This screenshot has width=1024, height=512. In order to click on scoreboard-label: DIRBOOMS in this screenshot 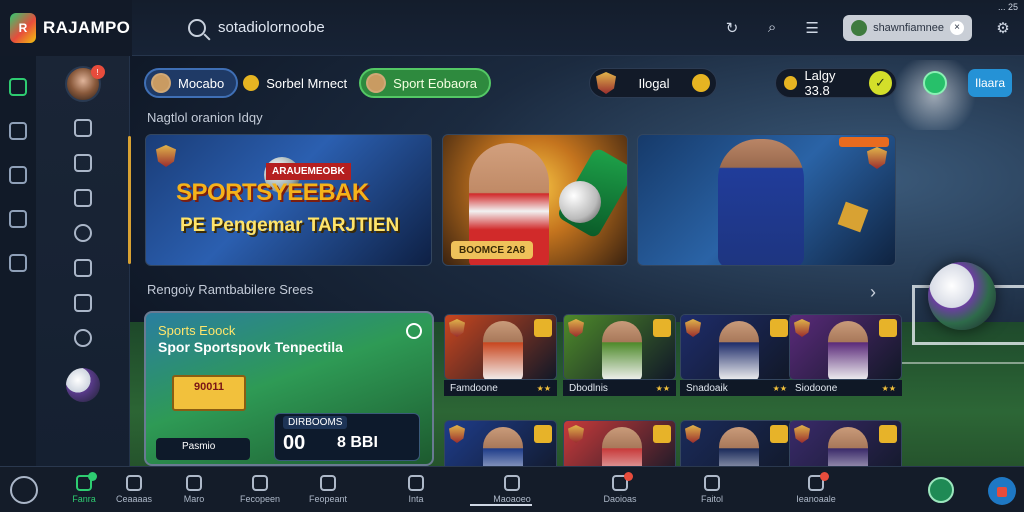, I will do `click(315, 422)`.